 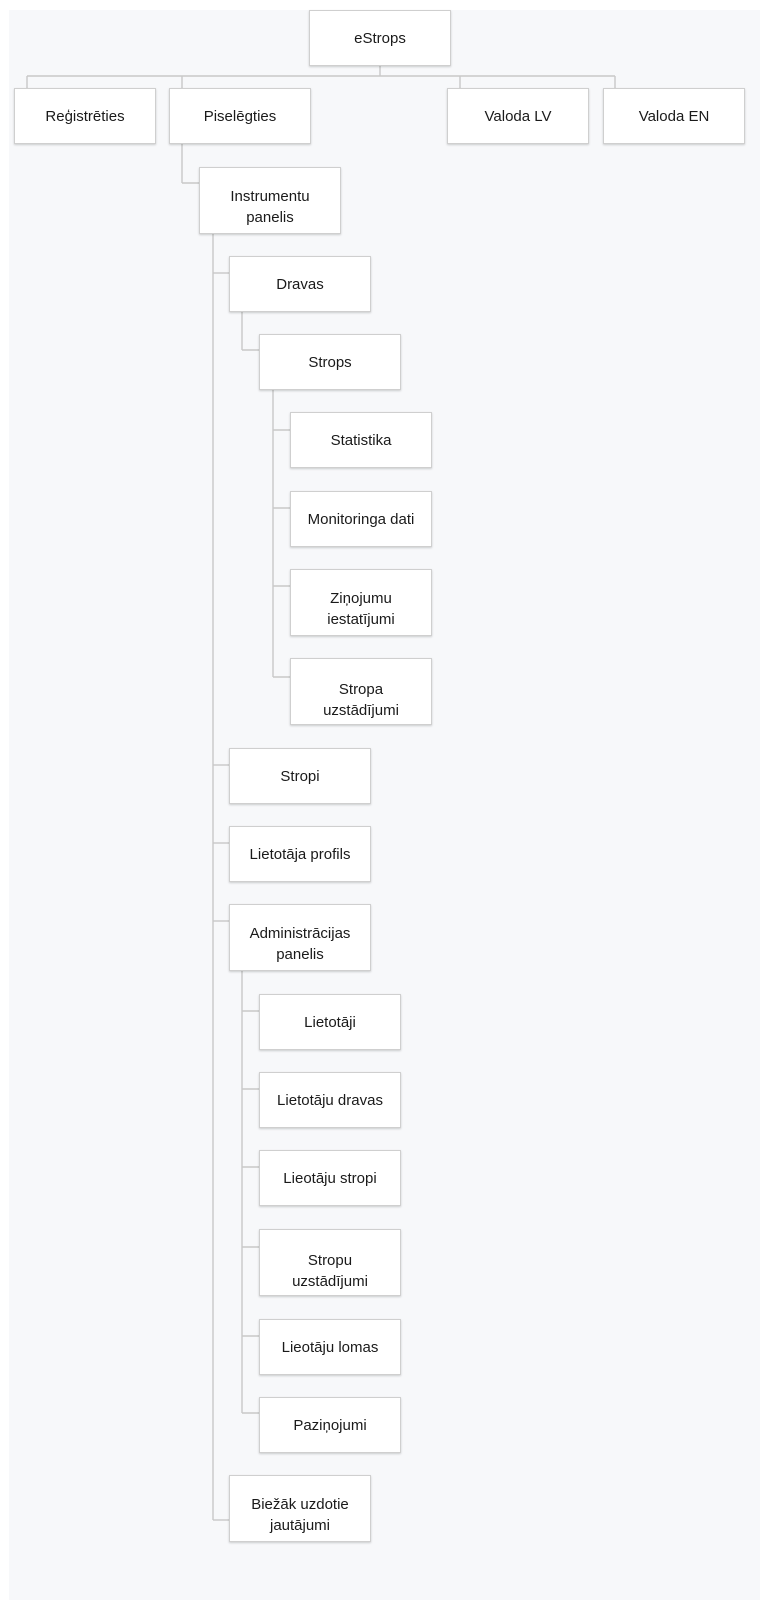 I want to click on node-label: Dravas, so click(x=300, y=284).